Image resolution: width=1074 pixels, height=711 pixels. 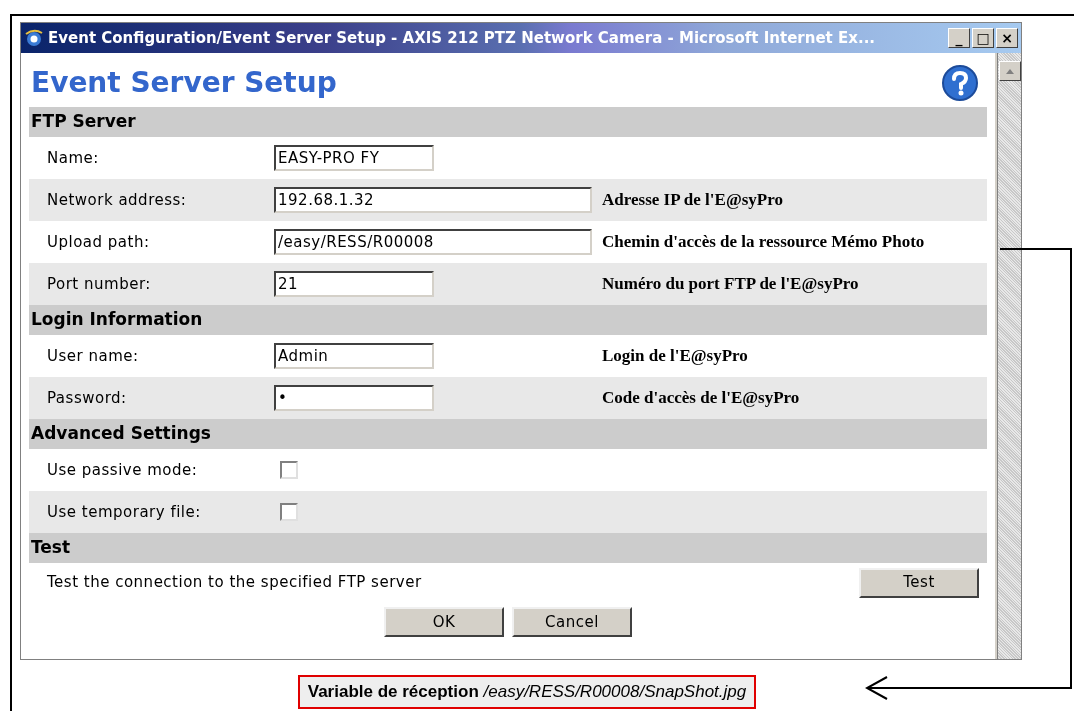 I want to click on input-field: 192.68.1.32, so click(x=433, y=200).